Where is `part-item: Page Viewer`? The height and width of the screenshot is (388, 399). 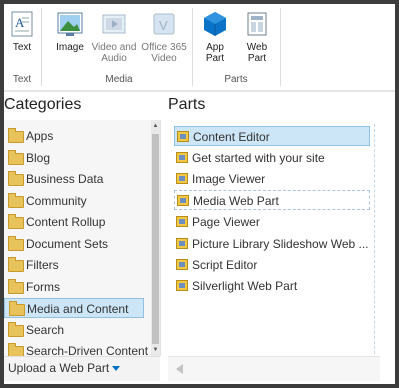
part-item: Page Viewer is located at coordinates (272, 222).